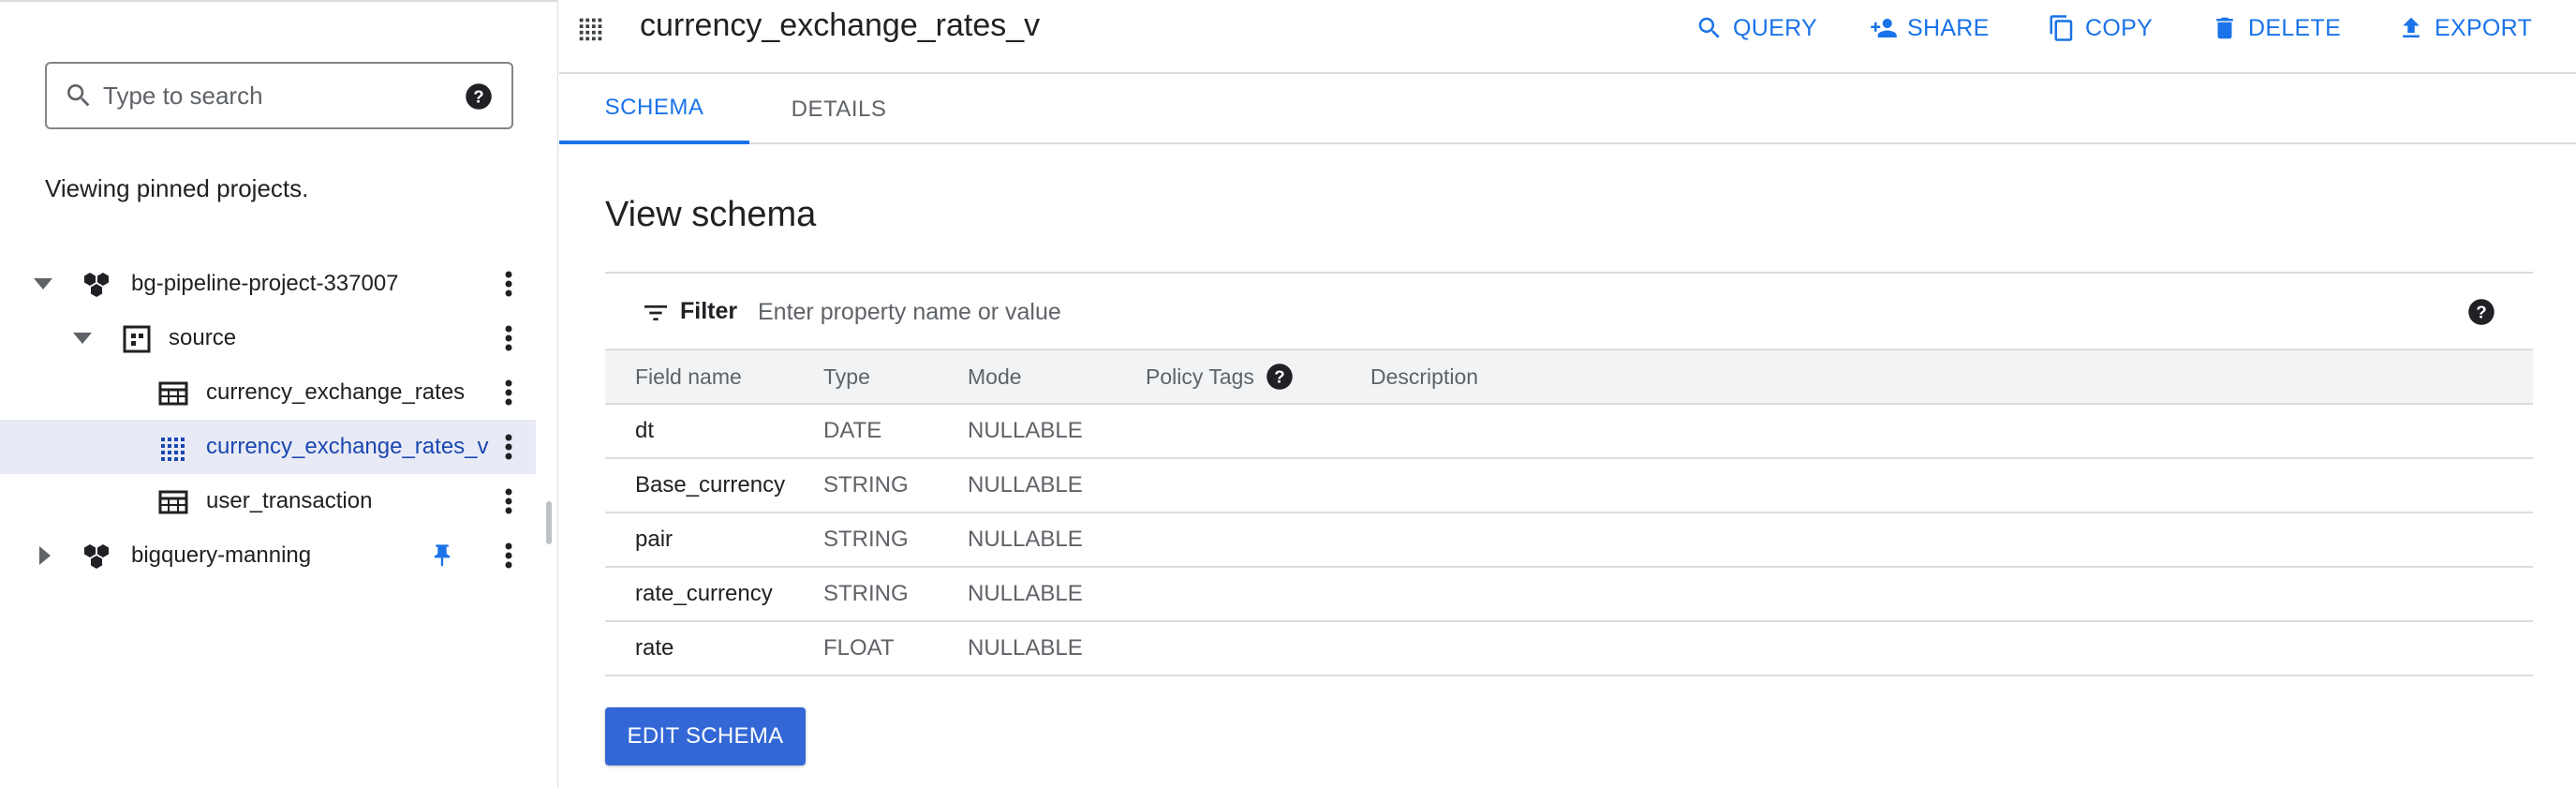 Image resolution: width=2576 pixels, height=787 pixels. I want to click on table-row: rate_currency STRING NULLABLE, so click(1569, 594).